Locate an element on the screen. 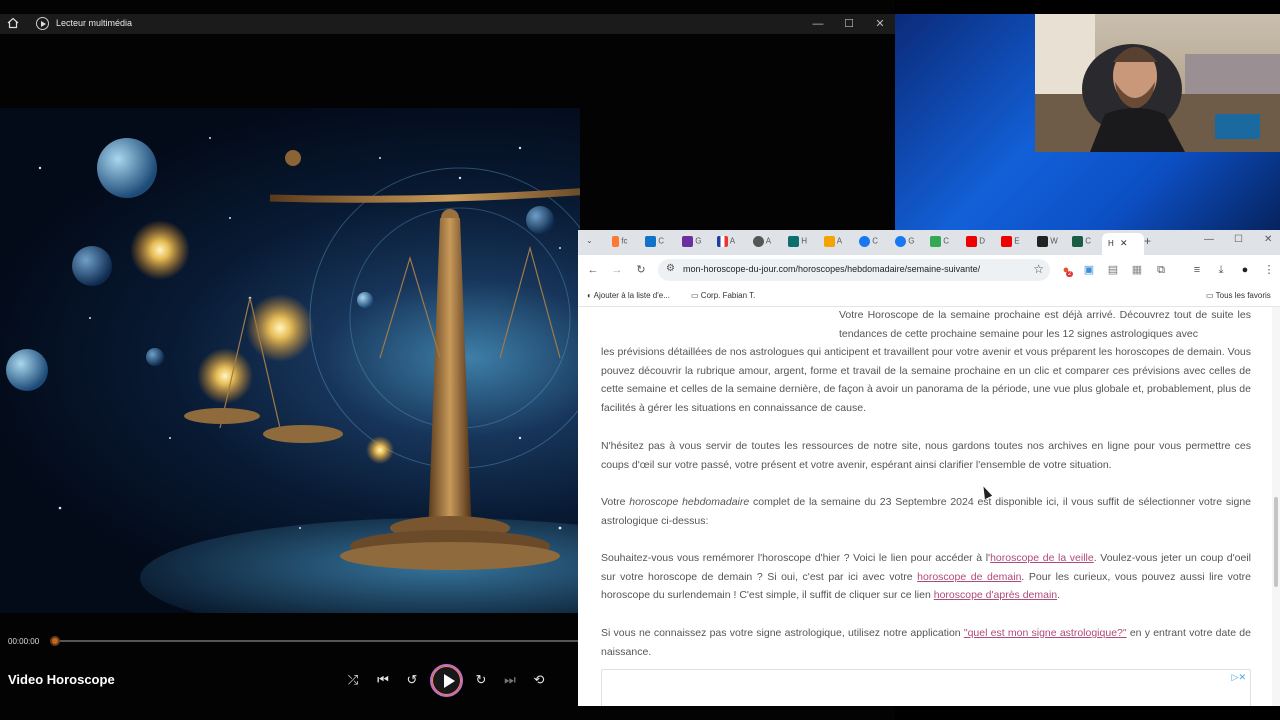  profile-avatar: ● is located at coordinates (1245, 270).